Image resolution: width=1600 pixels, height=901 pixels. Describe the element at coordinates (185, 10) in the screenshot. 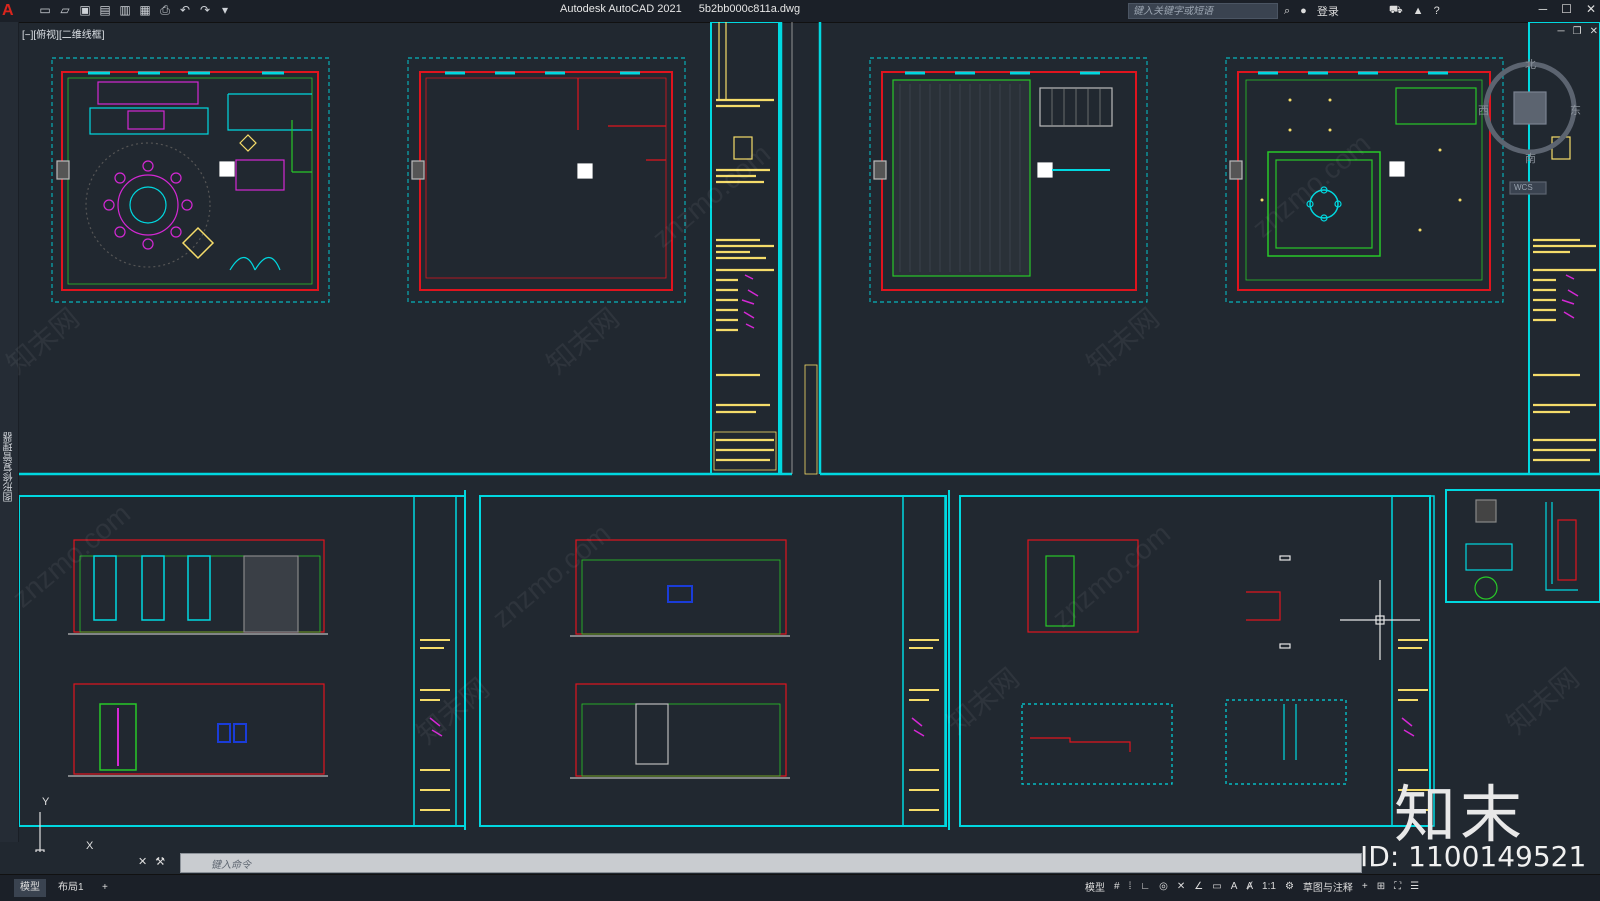

I see `undo-icon: ↶` at that location.